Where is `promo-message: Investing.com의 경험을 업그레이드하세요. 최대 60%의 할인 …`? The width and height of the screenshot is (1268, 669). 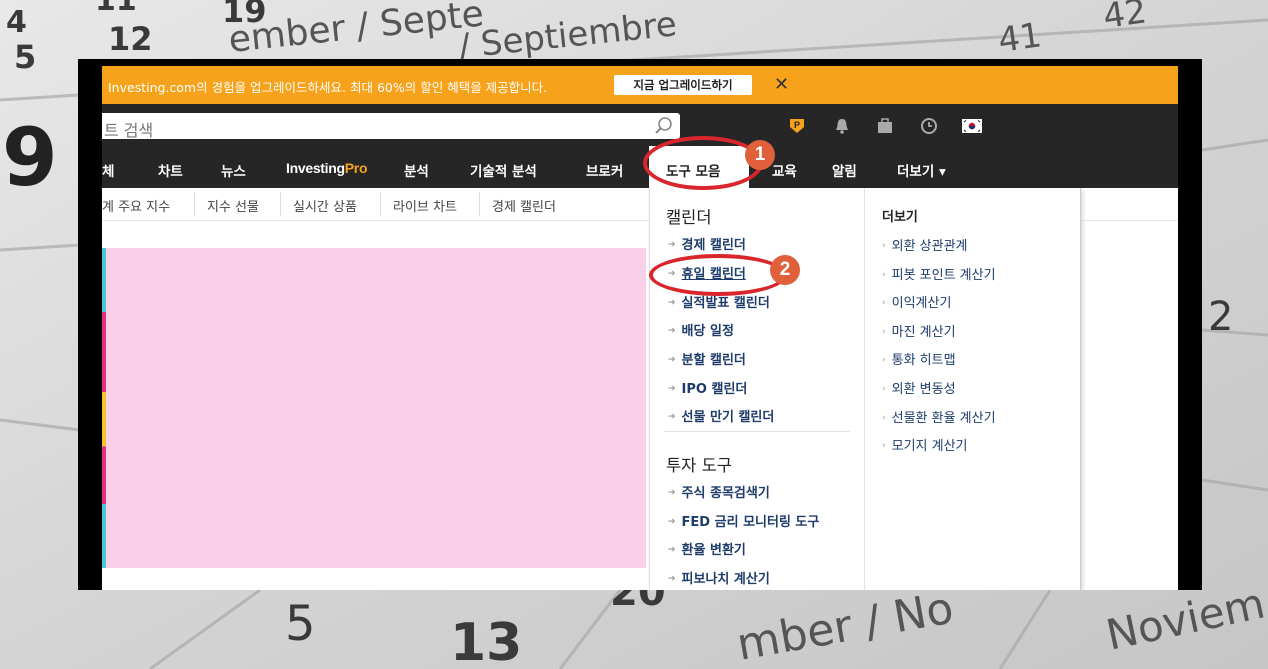 promo-message: Investing.com의 경험을 업그레이드하세요. 최대 60%의 할인 … is located at coordinates (328, 87).